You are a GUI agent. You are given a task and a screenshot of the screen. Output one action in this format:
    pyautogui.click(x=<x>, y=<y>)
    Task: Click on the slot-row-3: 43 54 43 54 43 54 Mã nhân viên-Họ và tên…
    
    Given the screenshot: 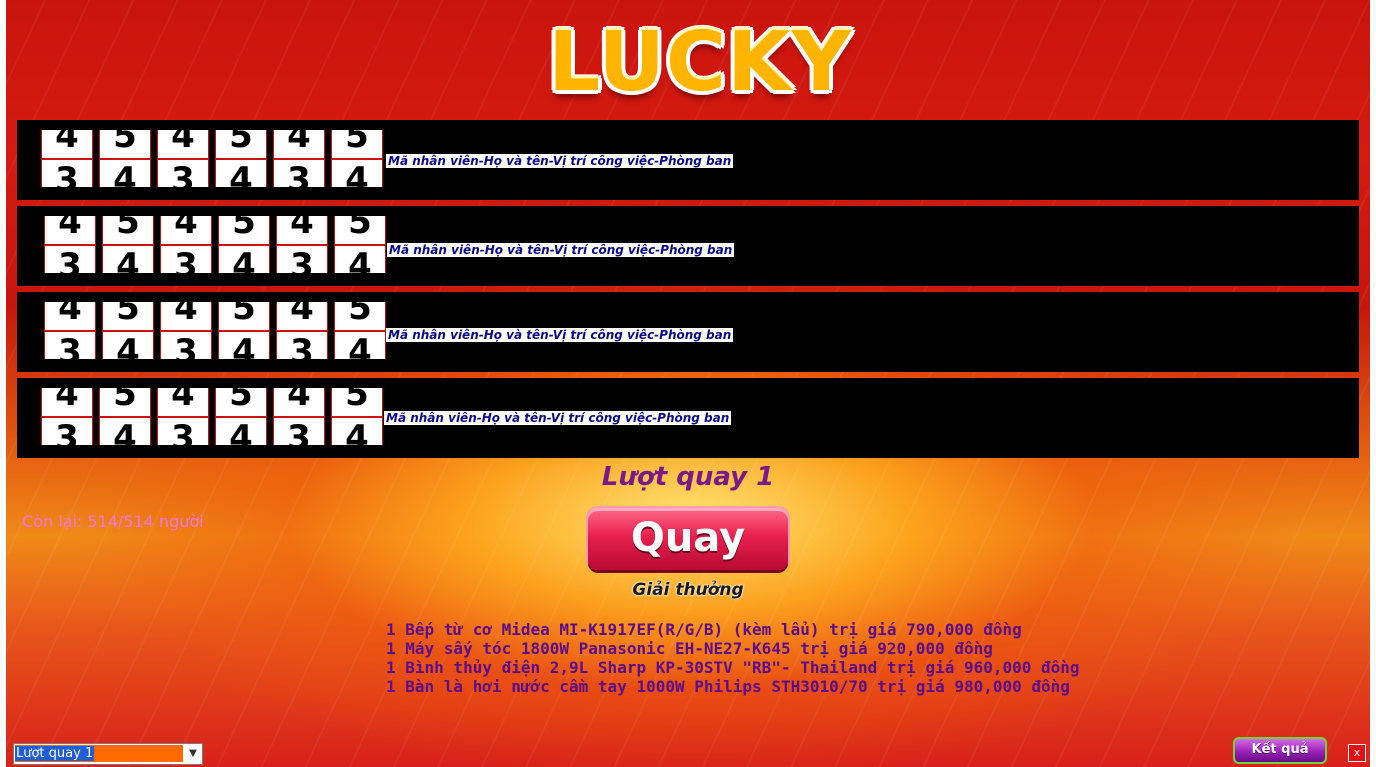 What is the action you would take?
    pyautogui.click(x=688, y=332)
    